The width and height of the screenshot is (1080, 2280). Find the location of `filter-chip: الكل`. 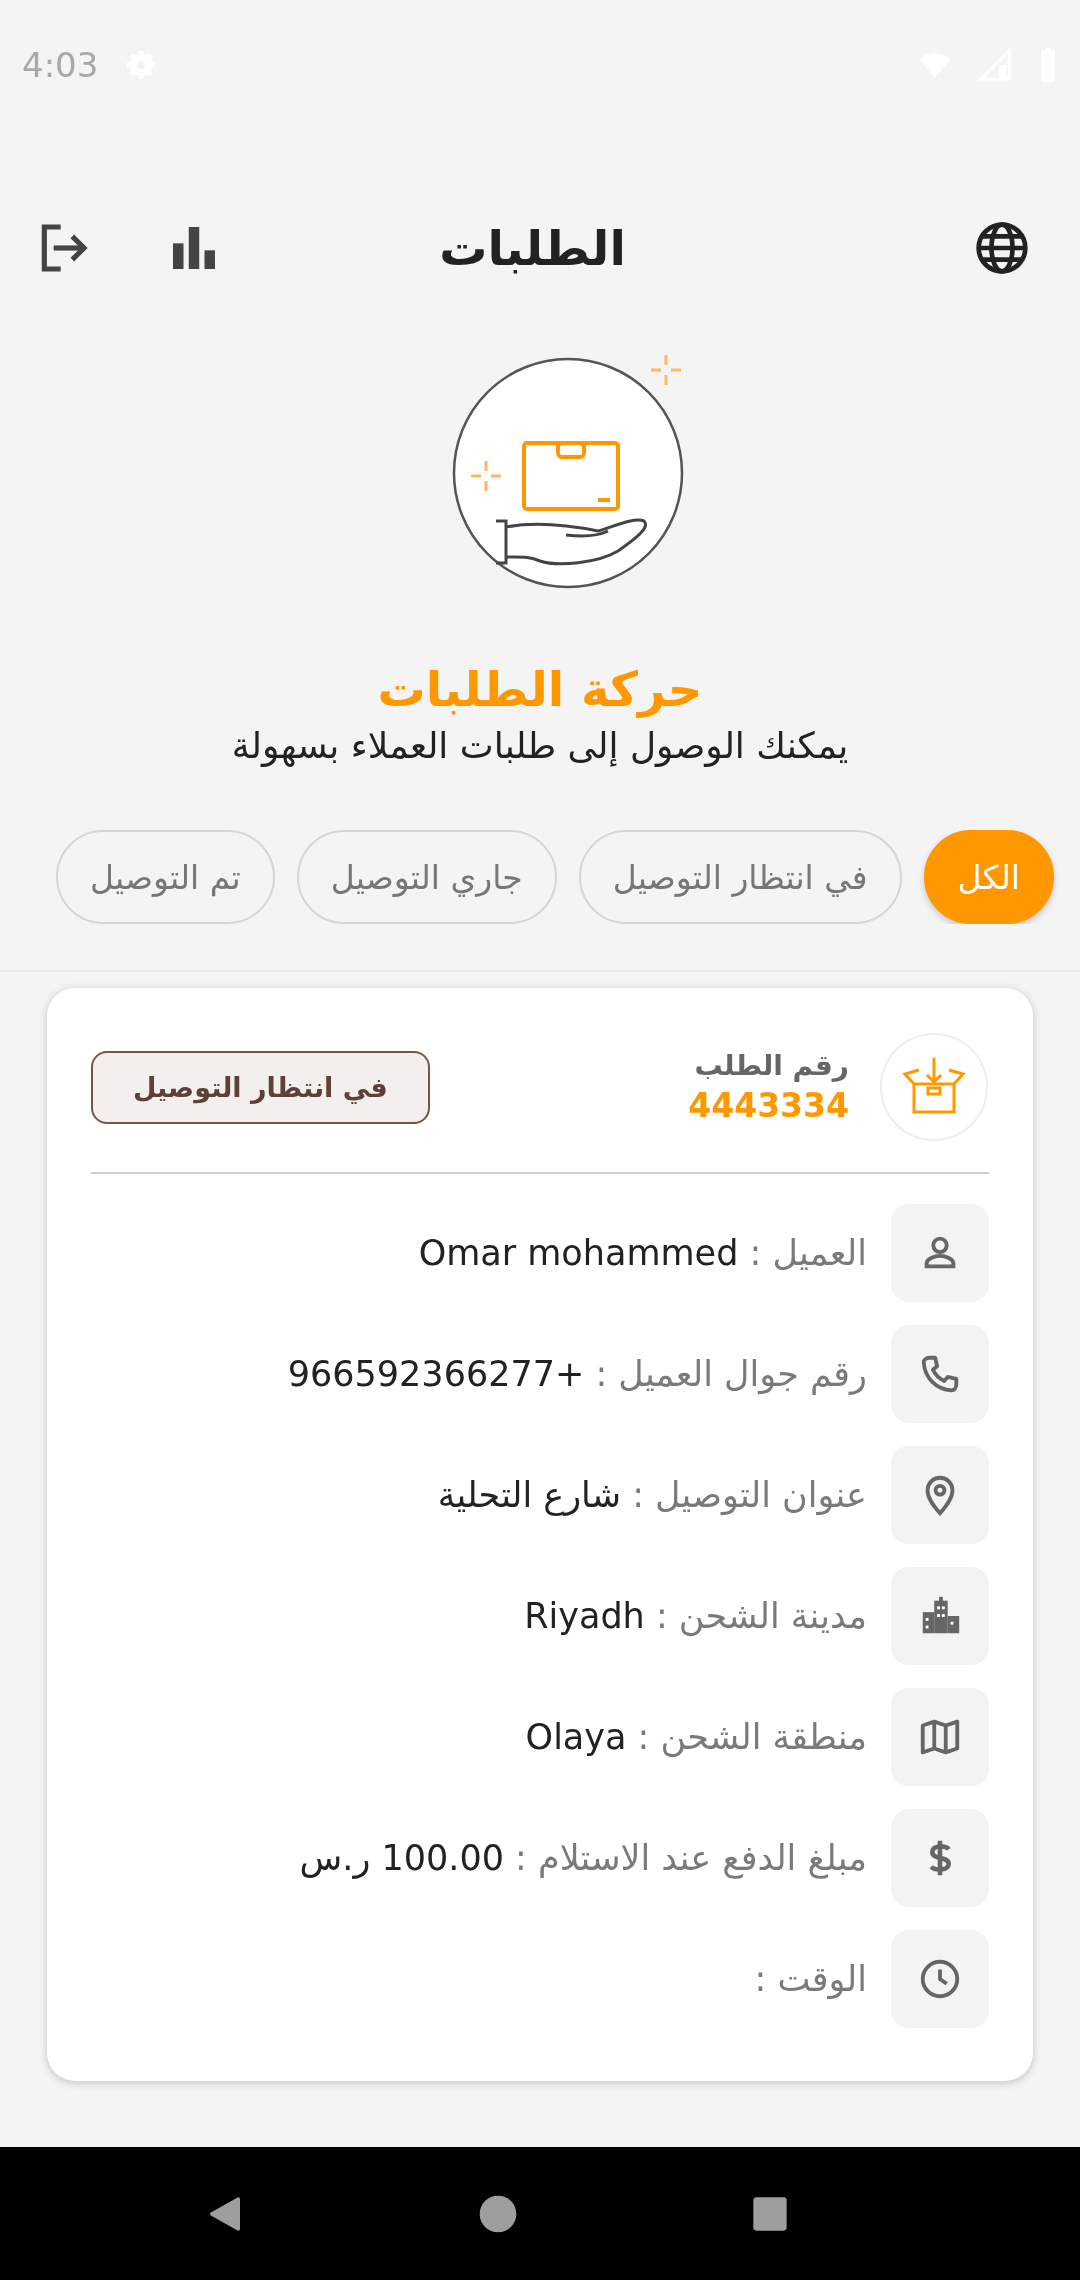

filter-chip: الكل is located at coordinates (988, 877).